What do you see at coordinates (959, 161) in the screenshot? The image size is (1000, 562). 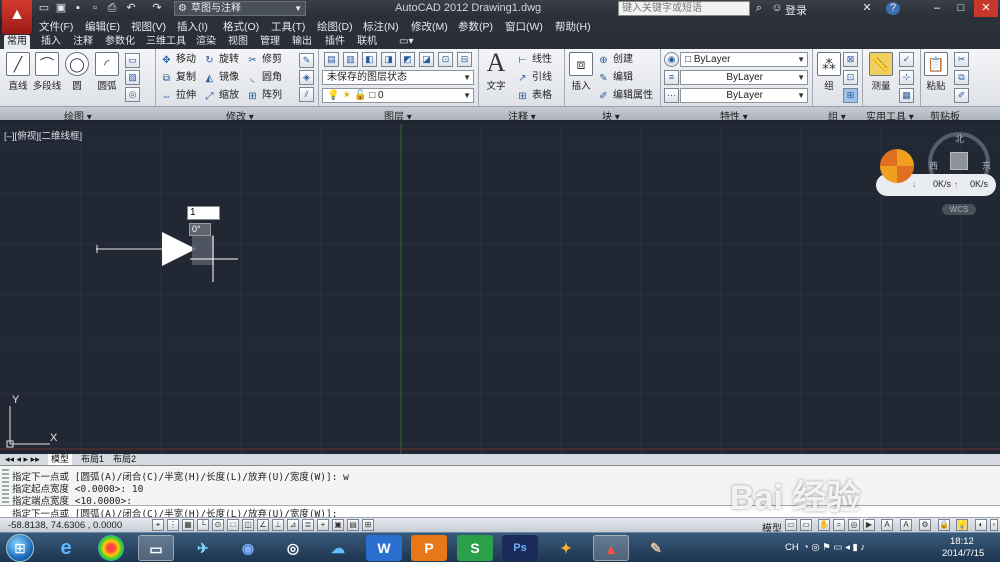 I see `viewcube-top-face` at bounding box center [959, 161].